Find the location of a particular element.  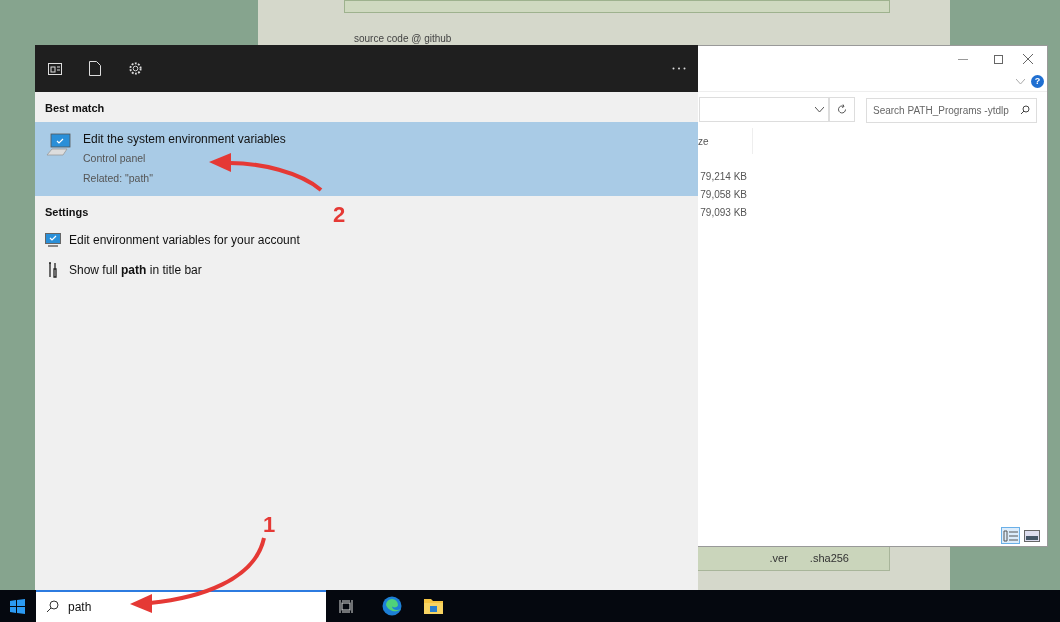

tools-icon is located at coordinates (53, 270).